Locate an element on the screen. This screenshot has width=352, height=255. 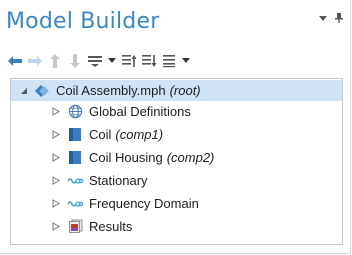
tree-item-global-definitions: Global Definitions is located at coordinates (176, 111).